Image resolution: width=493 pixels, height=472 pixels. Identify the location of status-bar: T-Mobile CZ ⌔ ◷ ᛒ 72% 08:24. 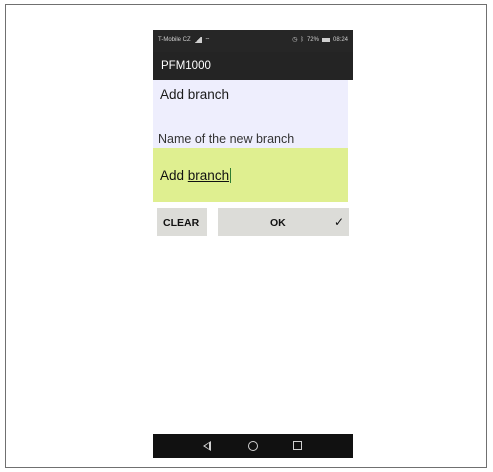
(253, 41).